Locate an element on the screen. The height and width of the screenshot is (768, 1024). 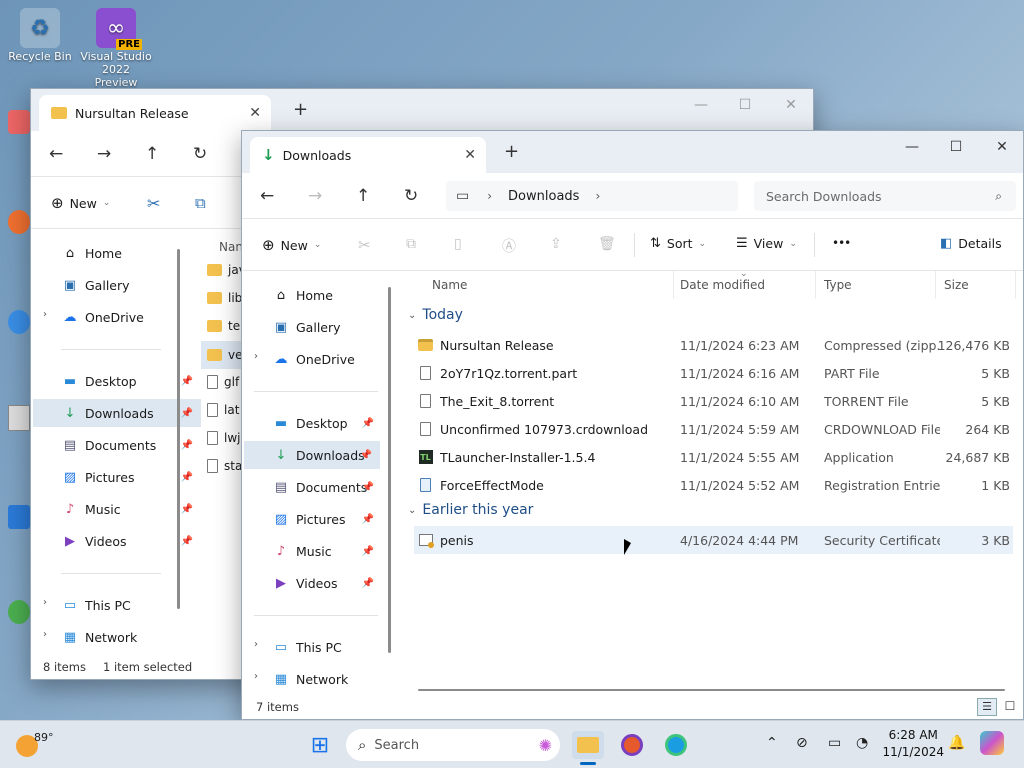
copilot-icon is located at coordinates (992, 743).